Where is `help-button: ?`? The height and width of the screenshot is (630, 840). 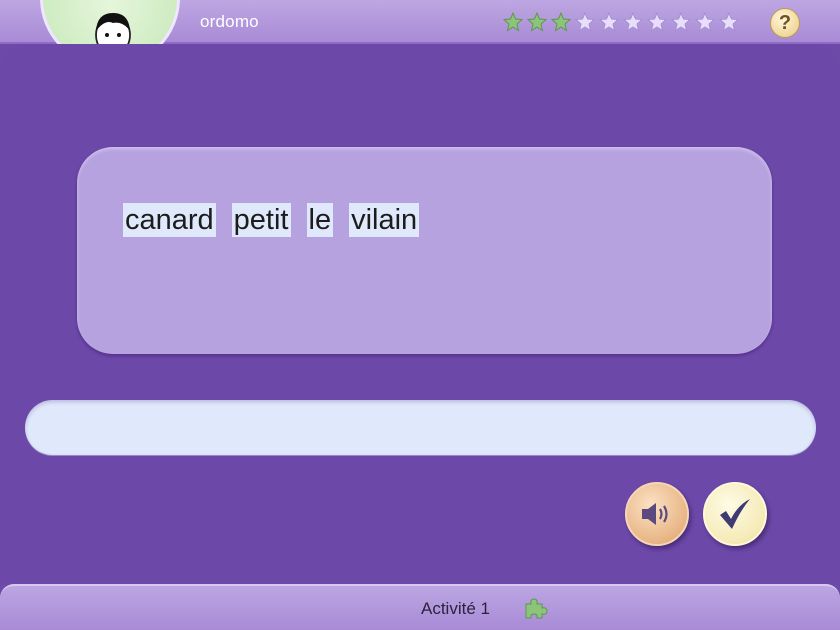 help-button: ? is located at coordinates (785, 23).